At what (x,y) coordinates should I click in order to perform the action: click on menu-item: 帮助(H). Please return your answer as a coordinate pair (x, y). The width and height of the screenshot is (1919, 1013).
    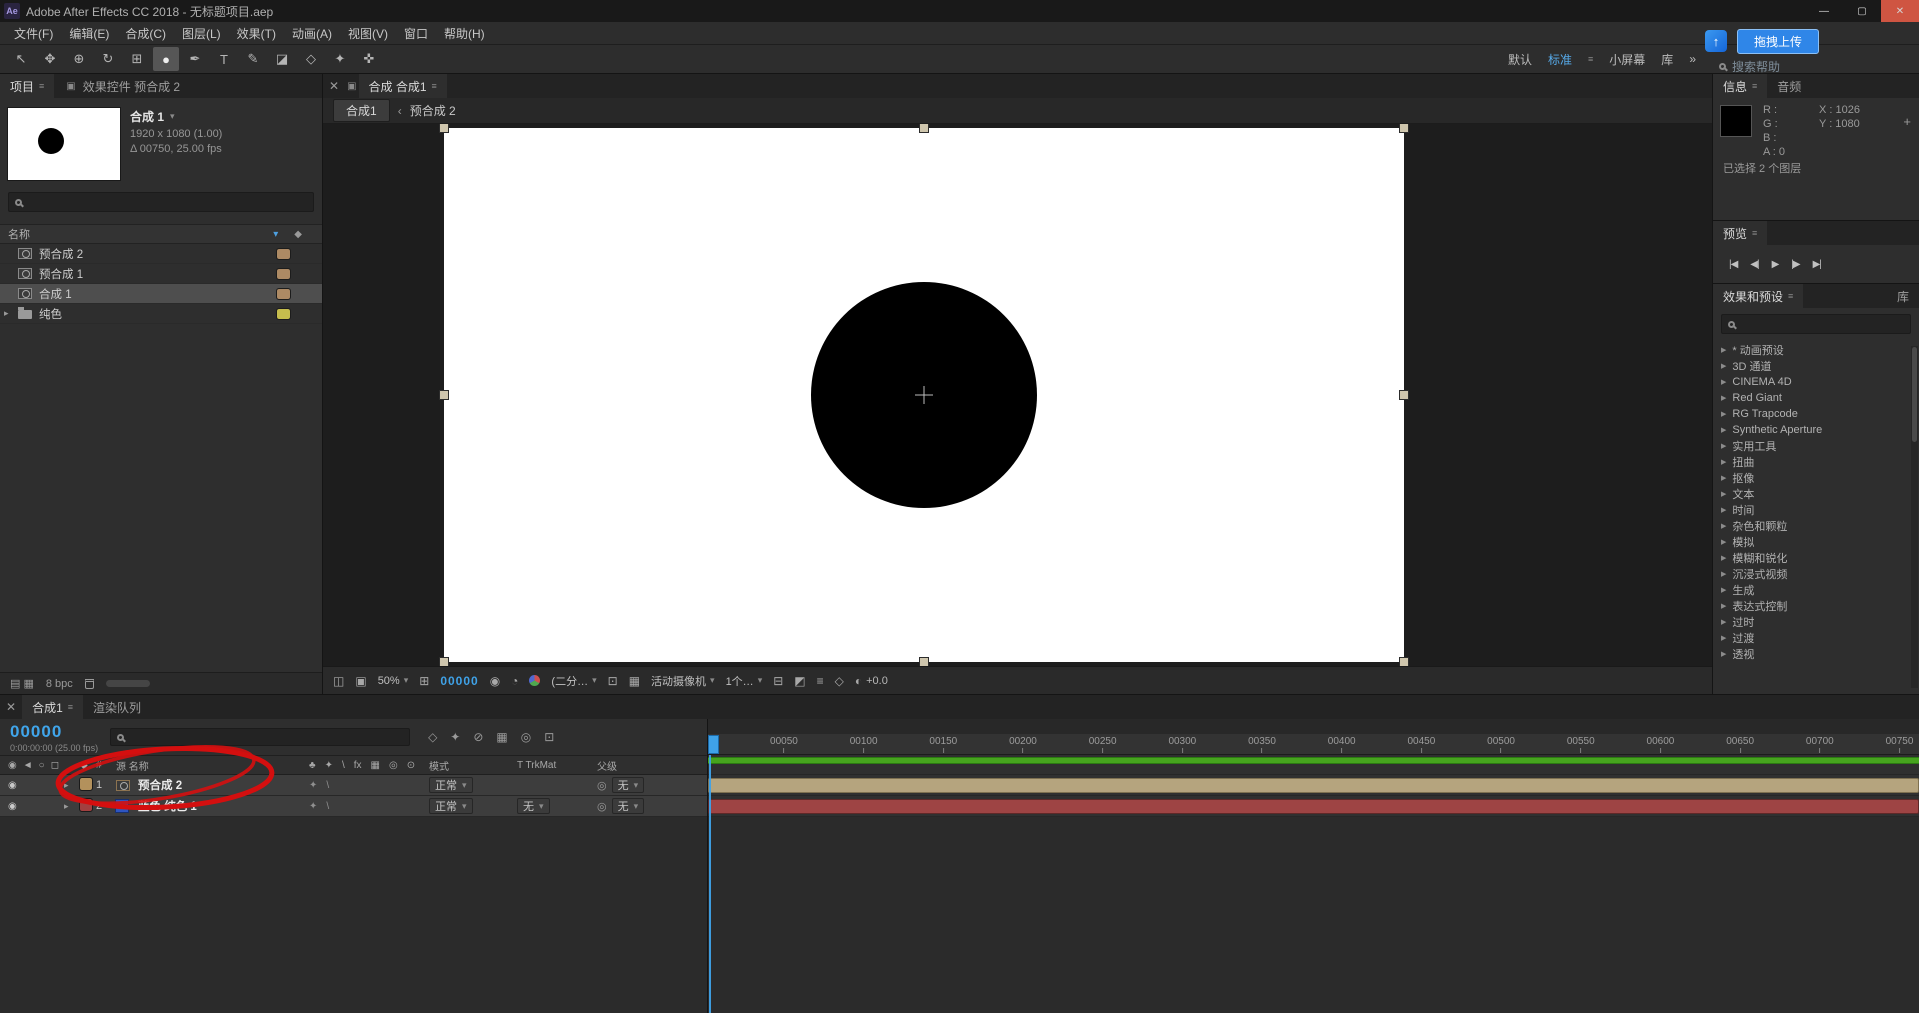
    Looking at the image, I should click on (464, 33).